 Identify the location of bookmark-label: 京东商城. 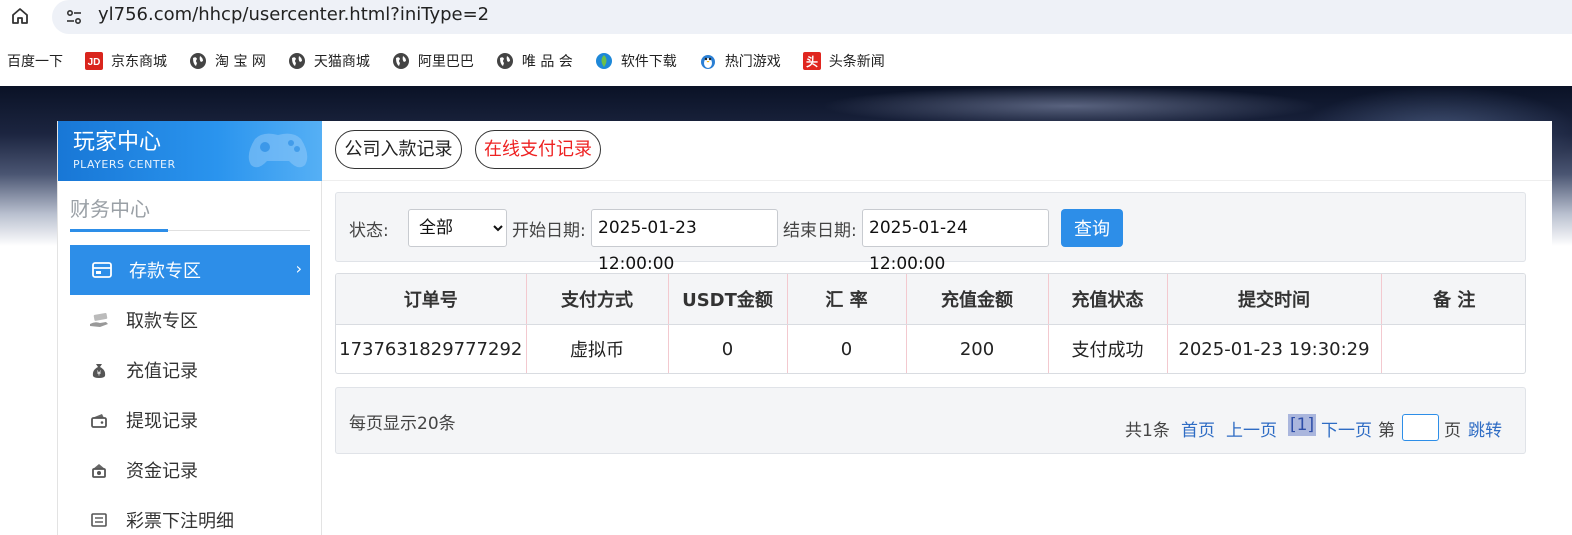
(139, 62).